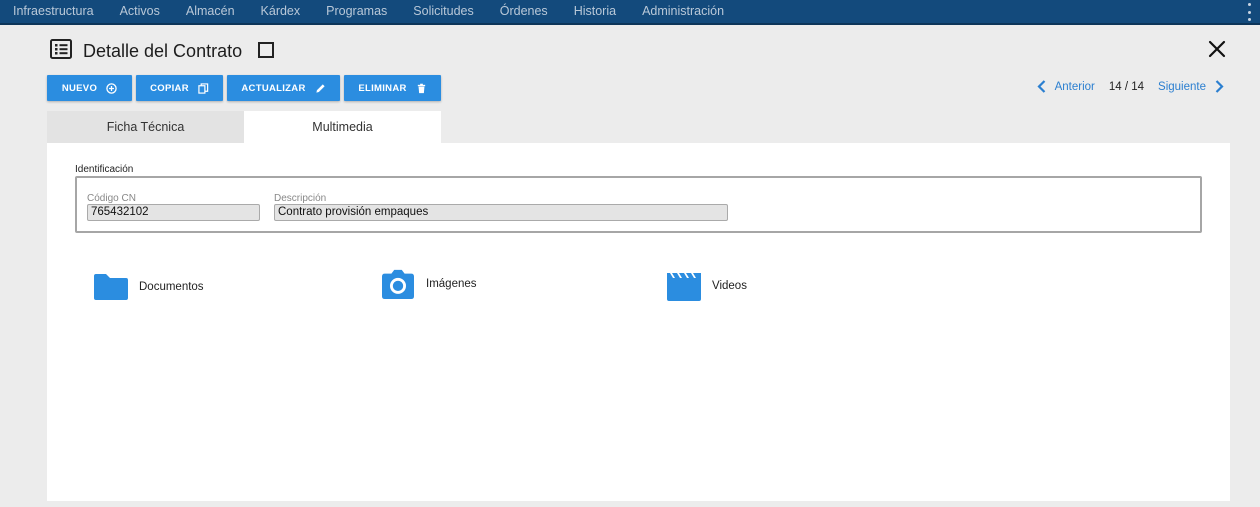 Image resolution: width=1260 pixels, height=507 pixels. What do you see at coordinates (1074, 86) in the screenshot?
I see `previous-label: Anterior` at bounding box center [1074, 86].